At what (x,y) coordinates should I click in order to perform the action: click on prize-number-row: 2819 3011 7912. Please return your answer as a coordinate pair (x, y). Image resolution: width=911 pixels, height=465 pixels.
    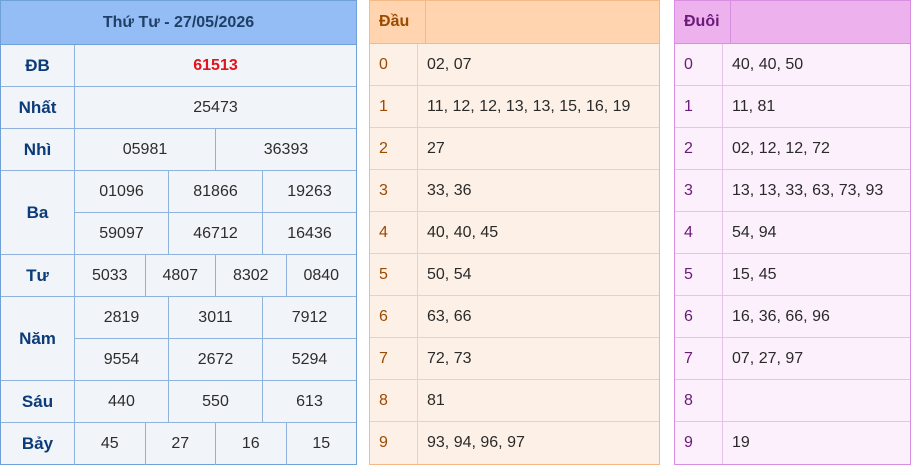
    Looking at the image, I should click on (215, 317).